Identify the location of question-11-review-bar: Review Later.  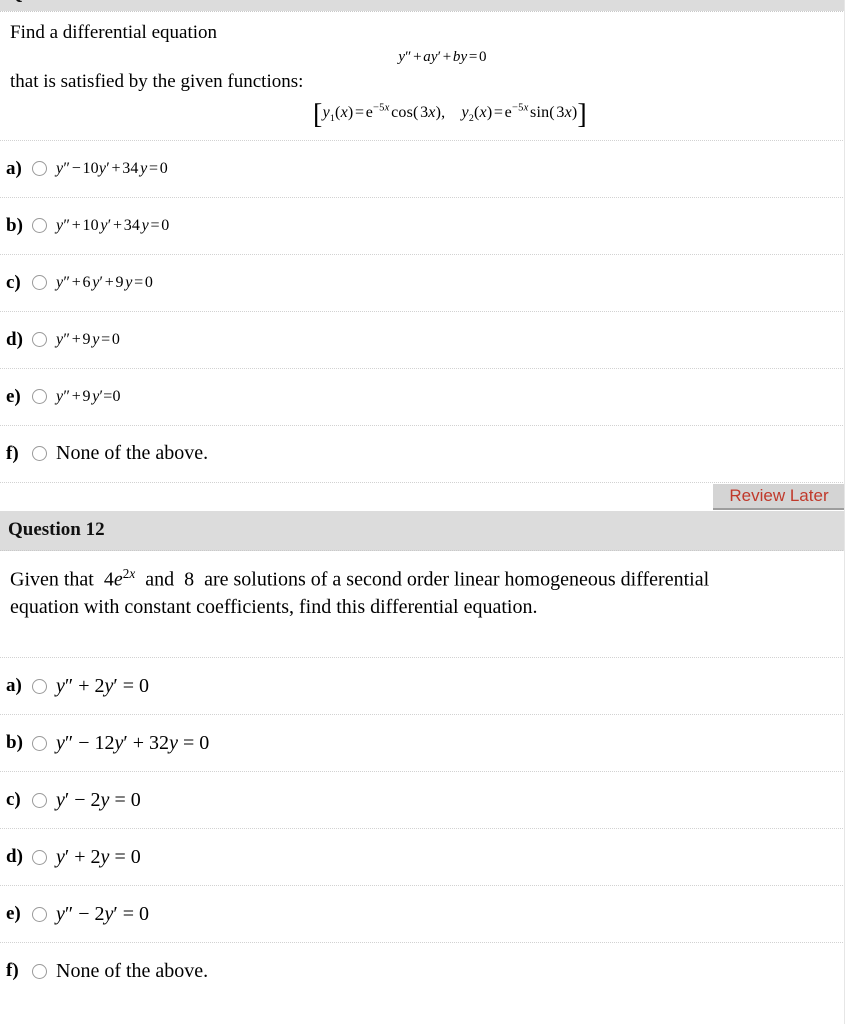
(422, 496).